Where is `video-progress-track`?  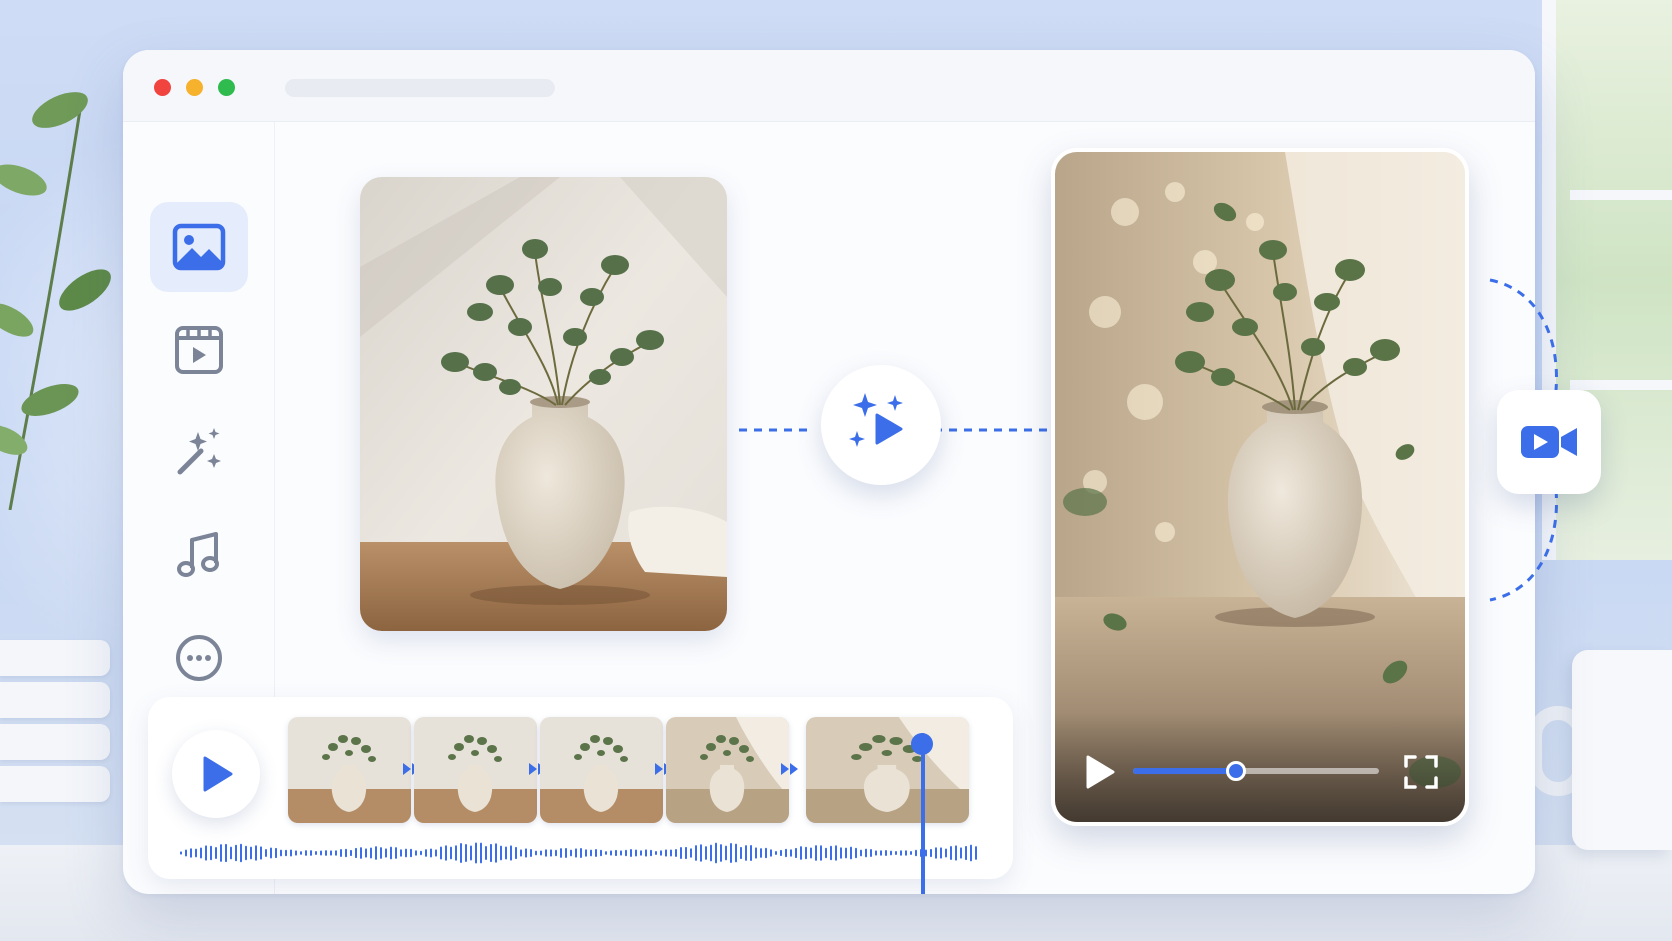
video-progress-track is located at coordinates (1256, 771).